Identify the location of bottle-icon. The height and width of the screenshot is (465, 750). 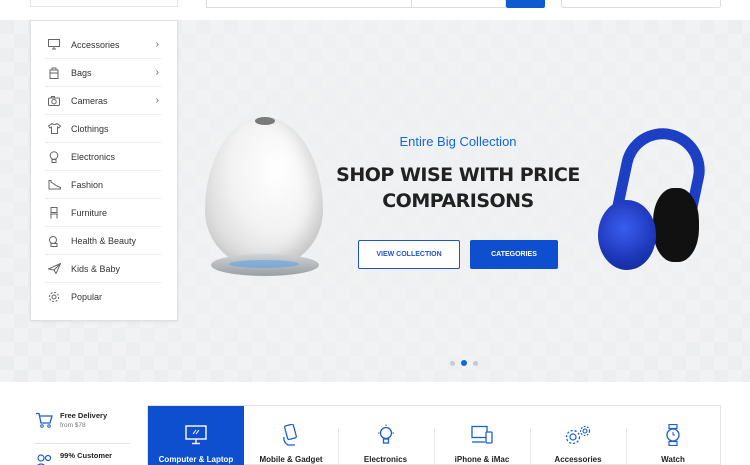
(54, 241).